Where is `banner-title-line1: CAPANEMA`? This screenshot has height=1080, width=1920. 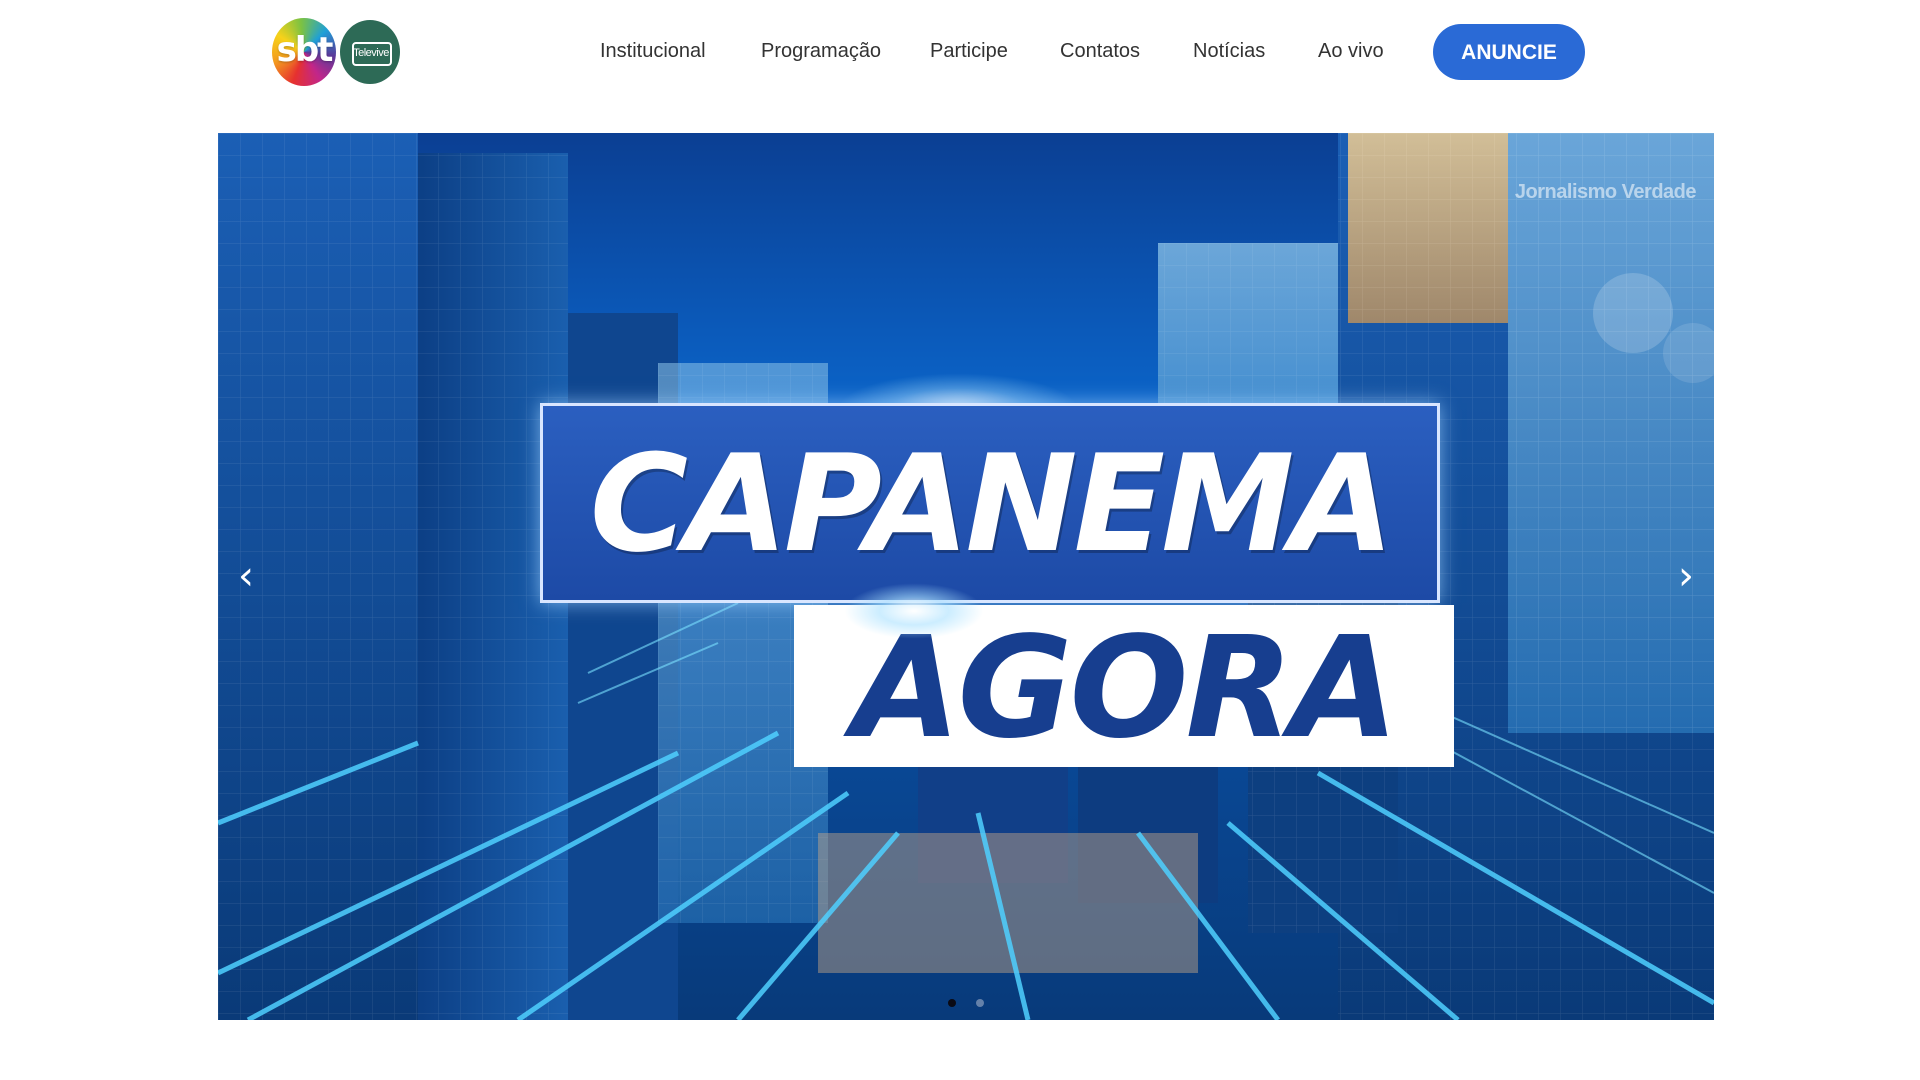
banner-title-line1: CAPANEMA is located at coordinates (991, 504).